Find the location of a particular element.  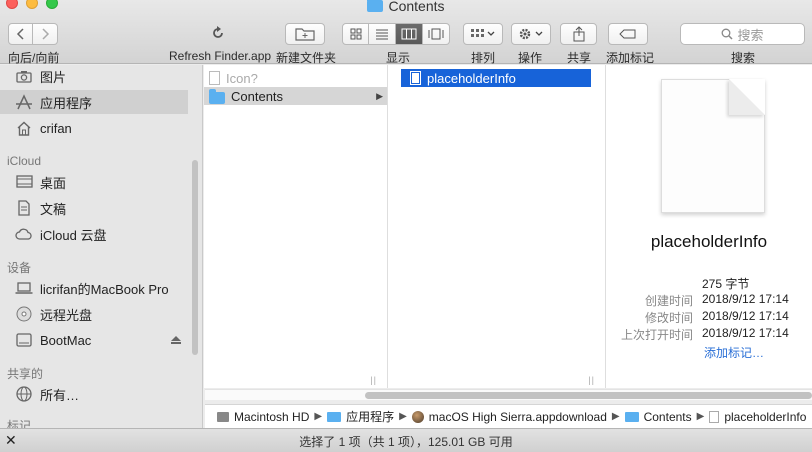

sidebar-item-home: crifan is located at coordinates (94, 128).